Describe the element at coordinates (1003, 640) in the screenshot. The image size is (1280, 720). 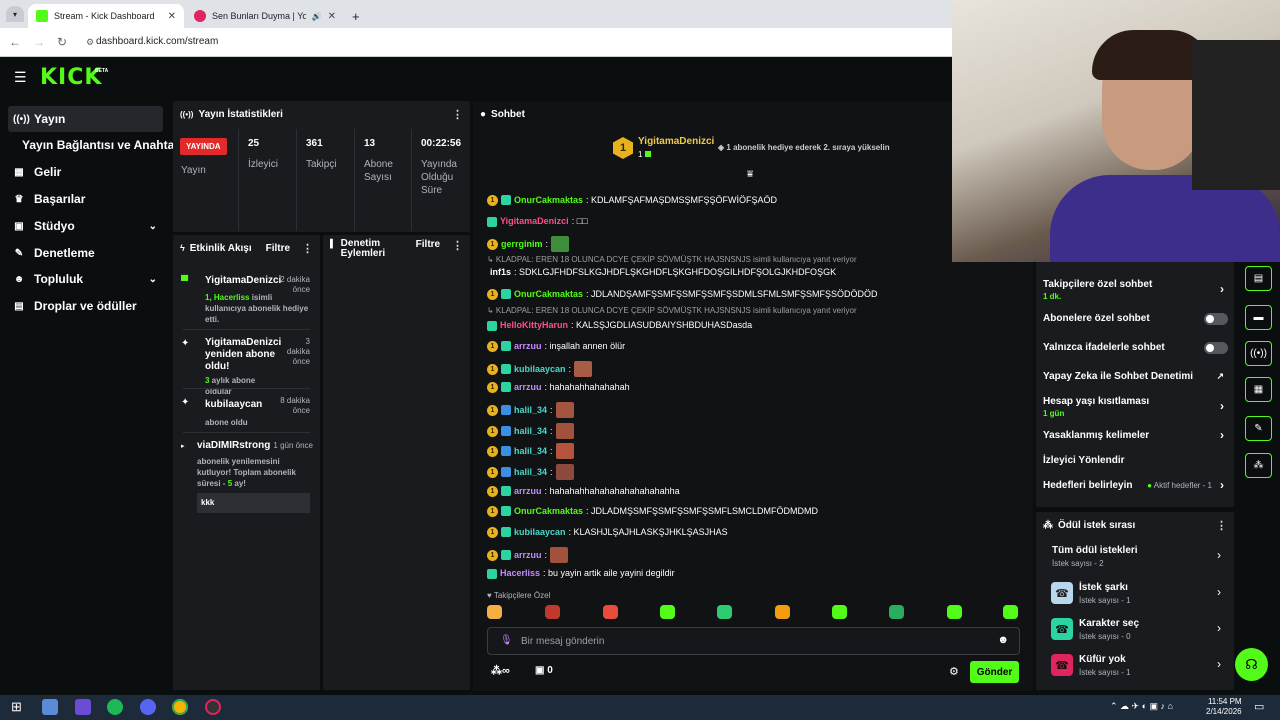
I see `emoji-icon: ☻` at that location.